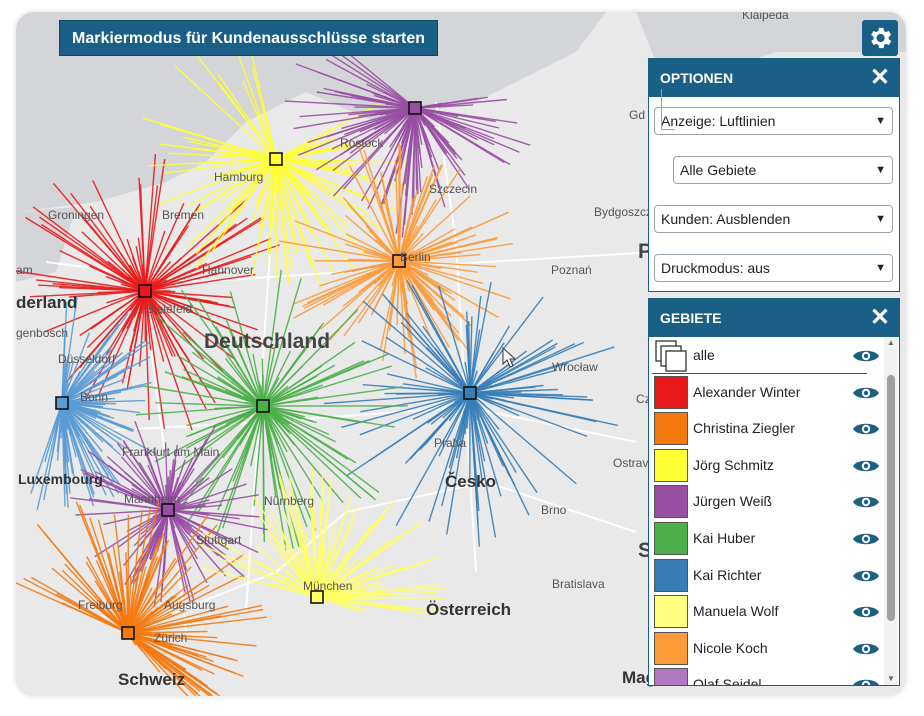  Describe the element at coordinates (87, 359) in the screenshot. I see `label-dusseldorf: Düsseldorf` at that location.